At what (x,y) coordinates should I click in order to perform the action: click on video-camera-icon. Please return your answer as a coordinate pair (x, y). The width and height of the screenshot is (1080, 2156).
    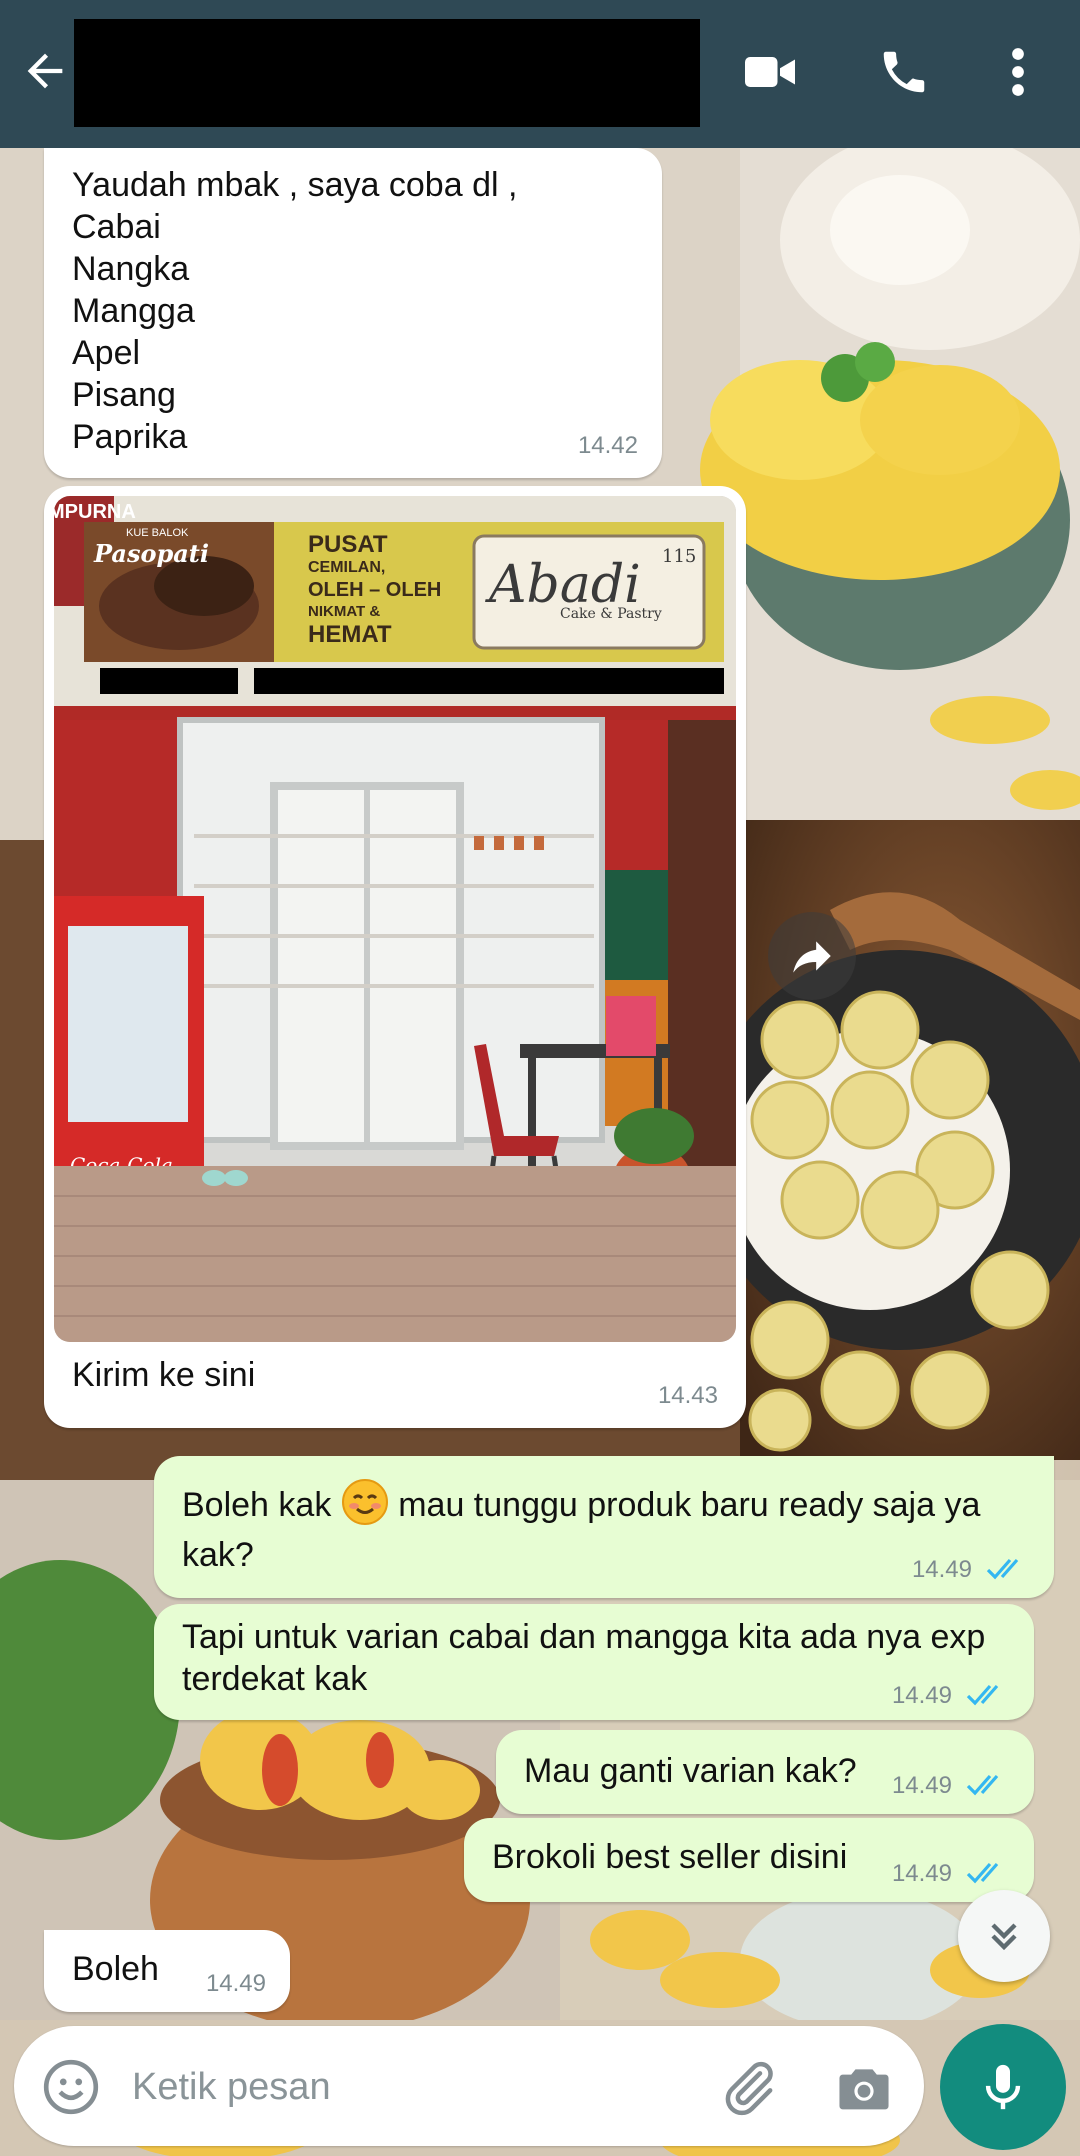
    Looking at the image, I should click on (770, 72).